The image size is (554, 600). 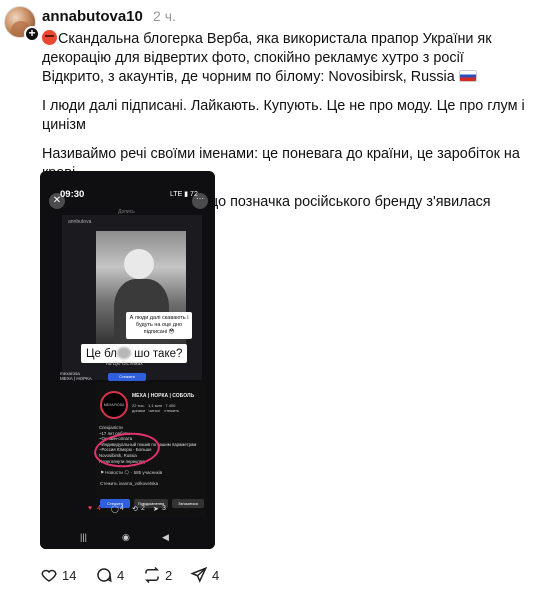 I want to click on phone-repost-count: 2, so click(x=143, y=508).